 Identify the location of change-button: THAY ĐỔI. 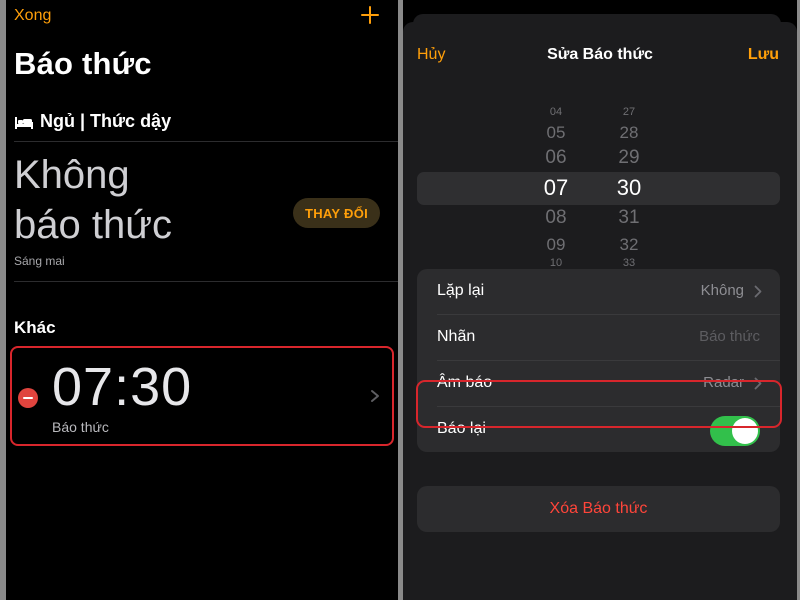
(336, 213).